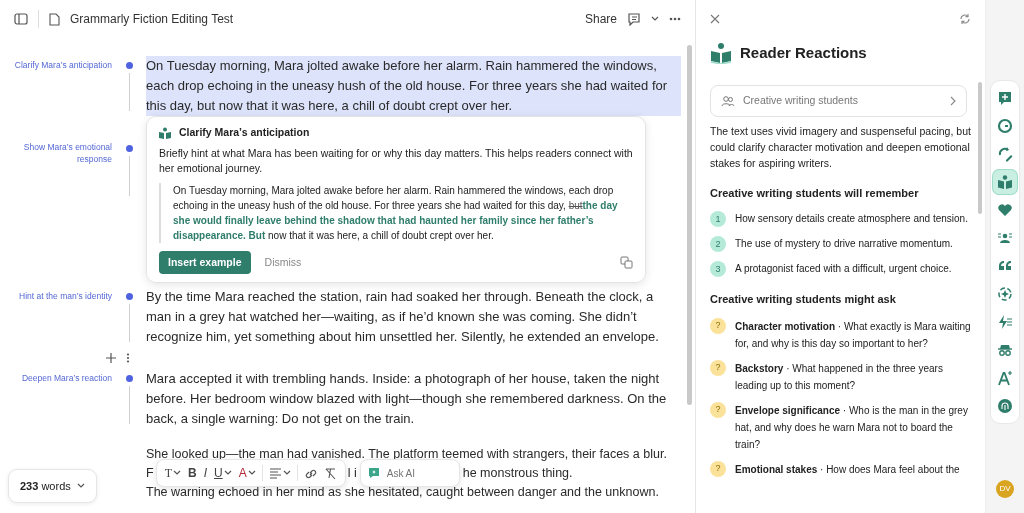  What do you see at coordinates (517, 473) in the screenshot?
I see `paragraph-fragment: he monstrous thing.` at bounding box center [517, 473].